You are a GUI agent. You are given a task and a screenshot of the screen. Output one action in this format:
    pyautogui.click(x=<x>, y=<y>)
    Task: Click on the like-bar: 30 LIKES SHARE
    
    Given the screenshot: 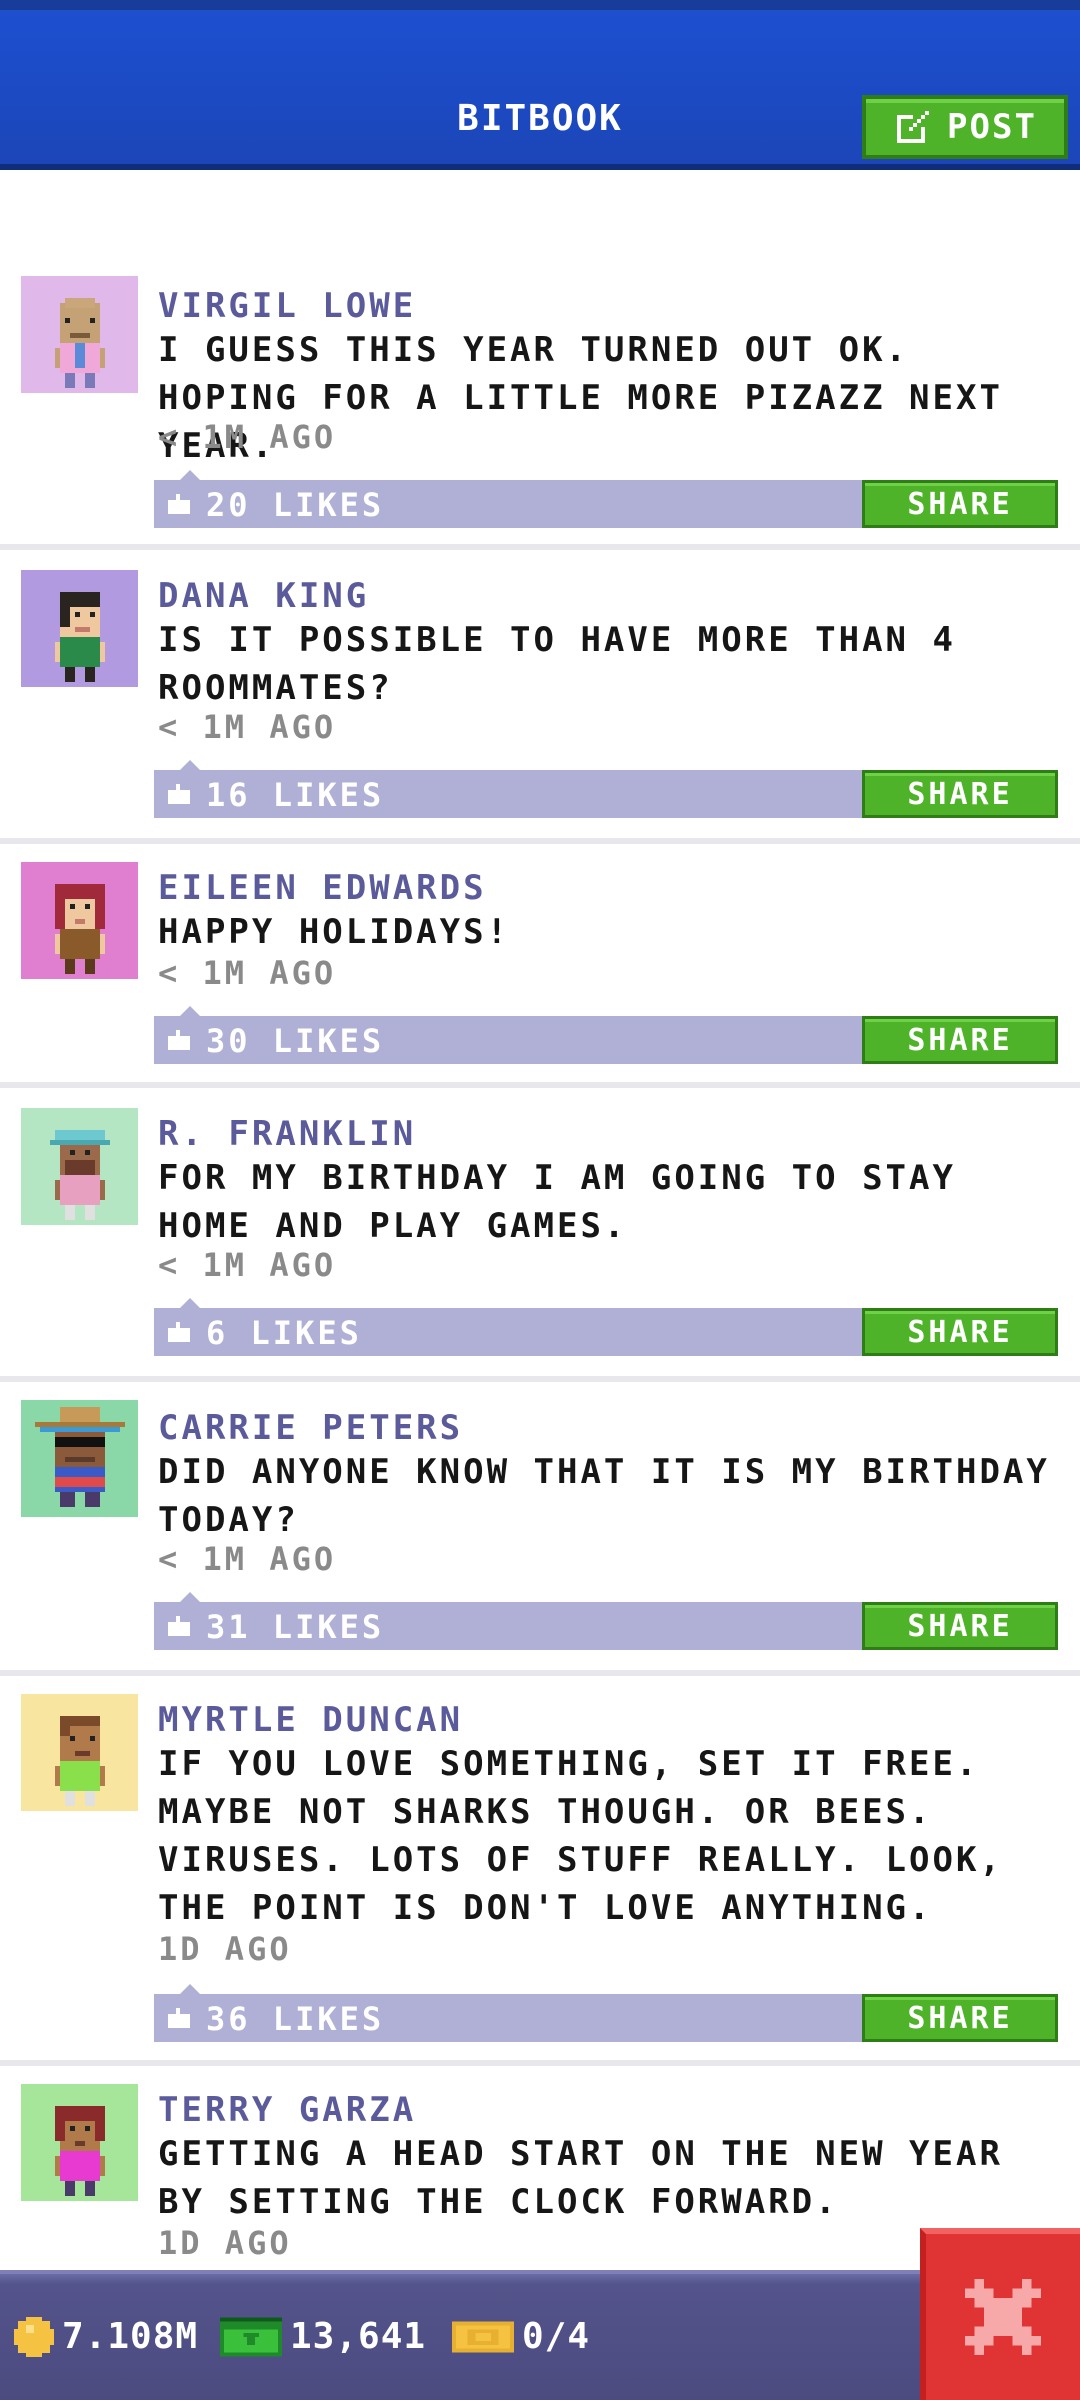 What is the action you would take?
    pyautogui.click(x=606, y=1035)
    